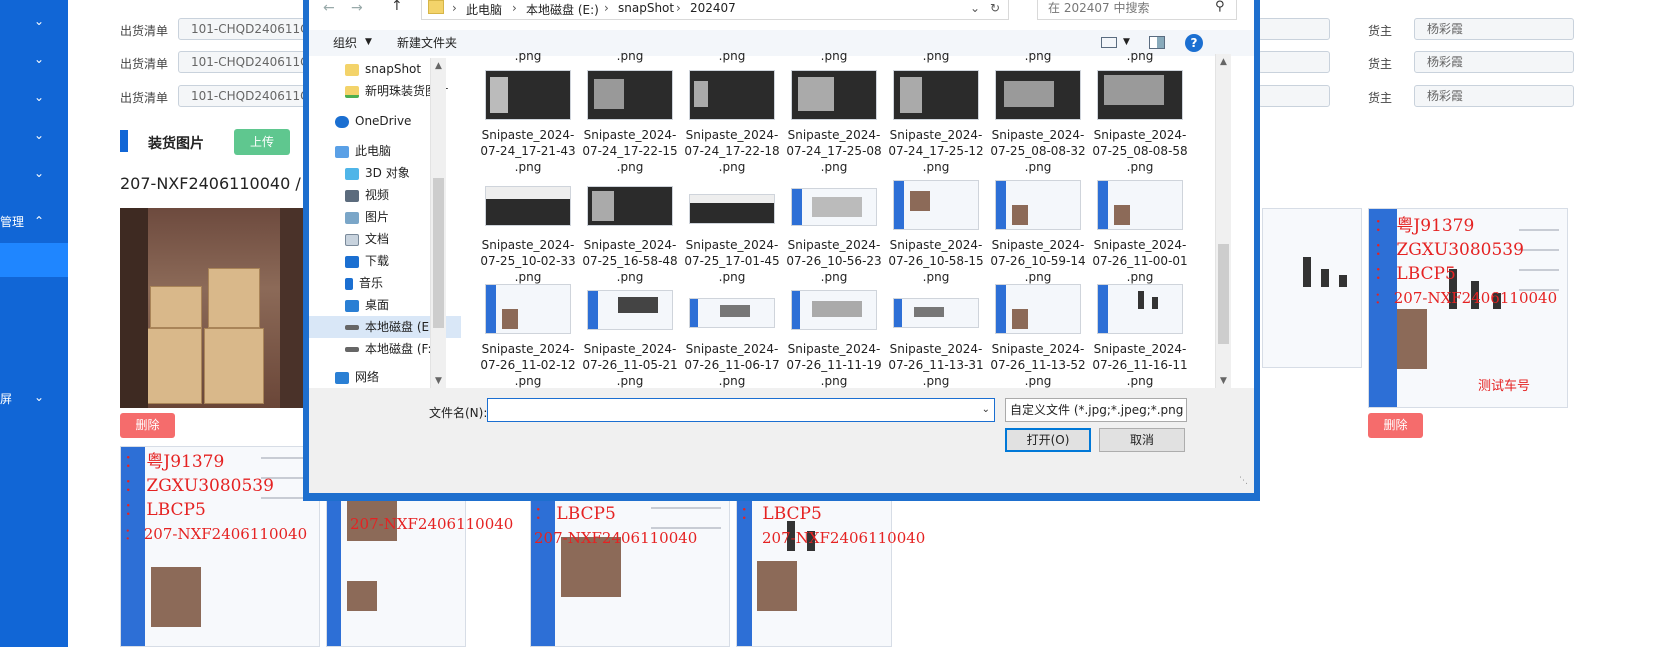 The width and height of the screenshot is (1665, 647). Describe the element at coordinates (1038, 336) in the screenshot. I see `file-item: Snipaste_2024- 07-26_11-13-52 .png` at that location.